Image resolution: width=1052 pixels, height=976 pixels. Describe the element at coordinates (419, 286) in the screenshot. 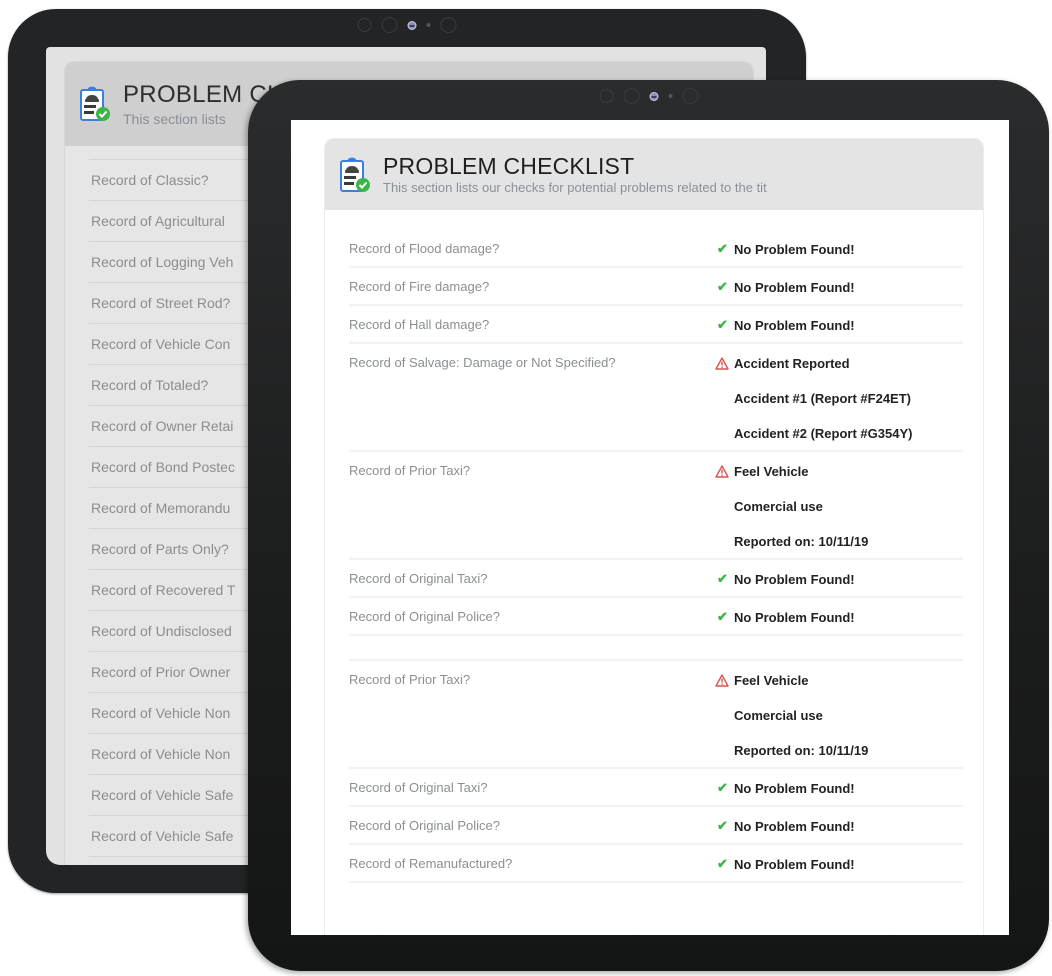

I see `check-label: Record of Fire damage?` at that location.